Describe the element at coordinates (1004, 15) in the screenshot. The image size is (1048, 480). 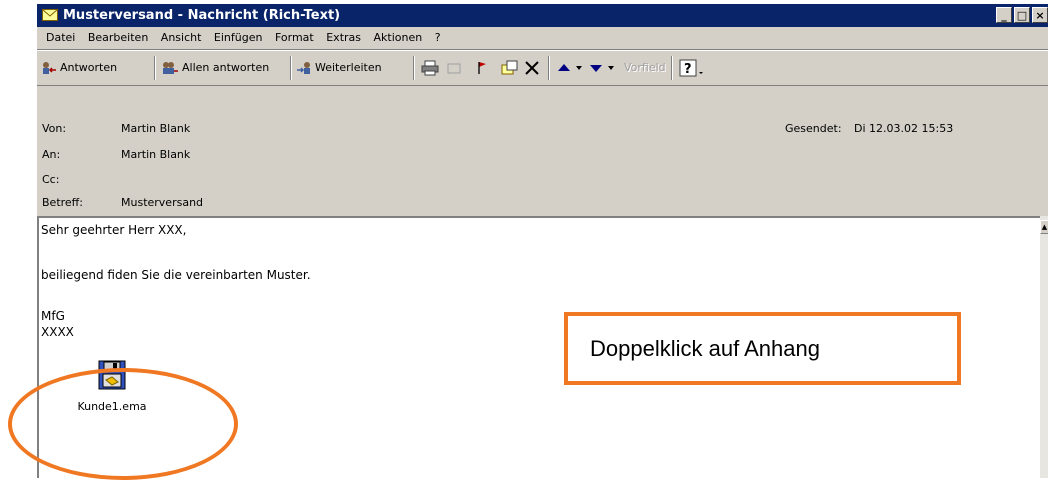
I see `minimize-button: _` at that location.